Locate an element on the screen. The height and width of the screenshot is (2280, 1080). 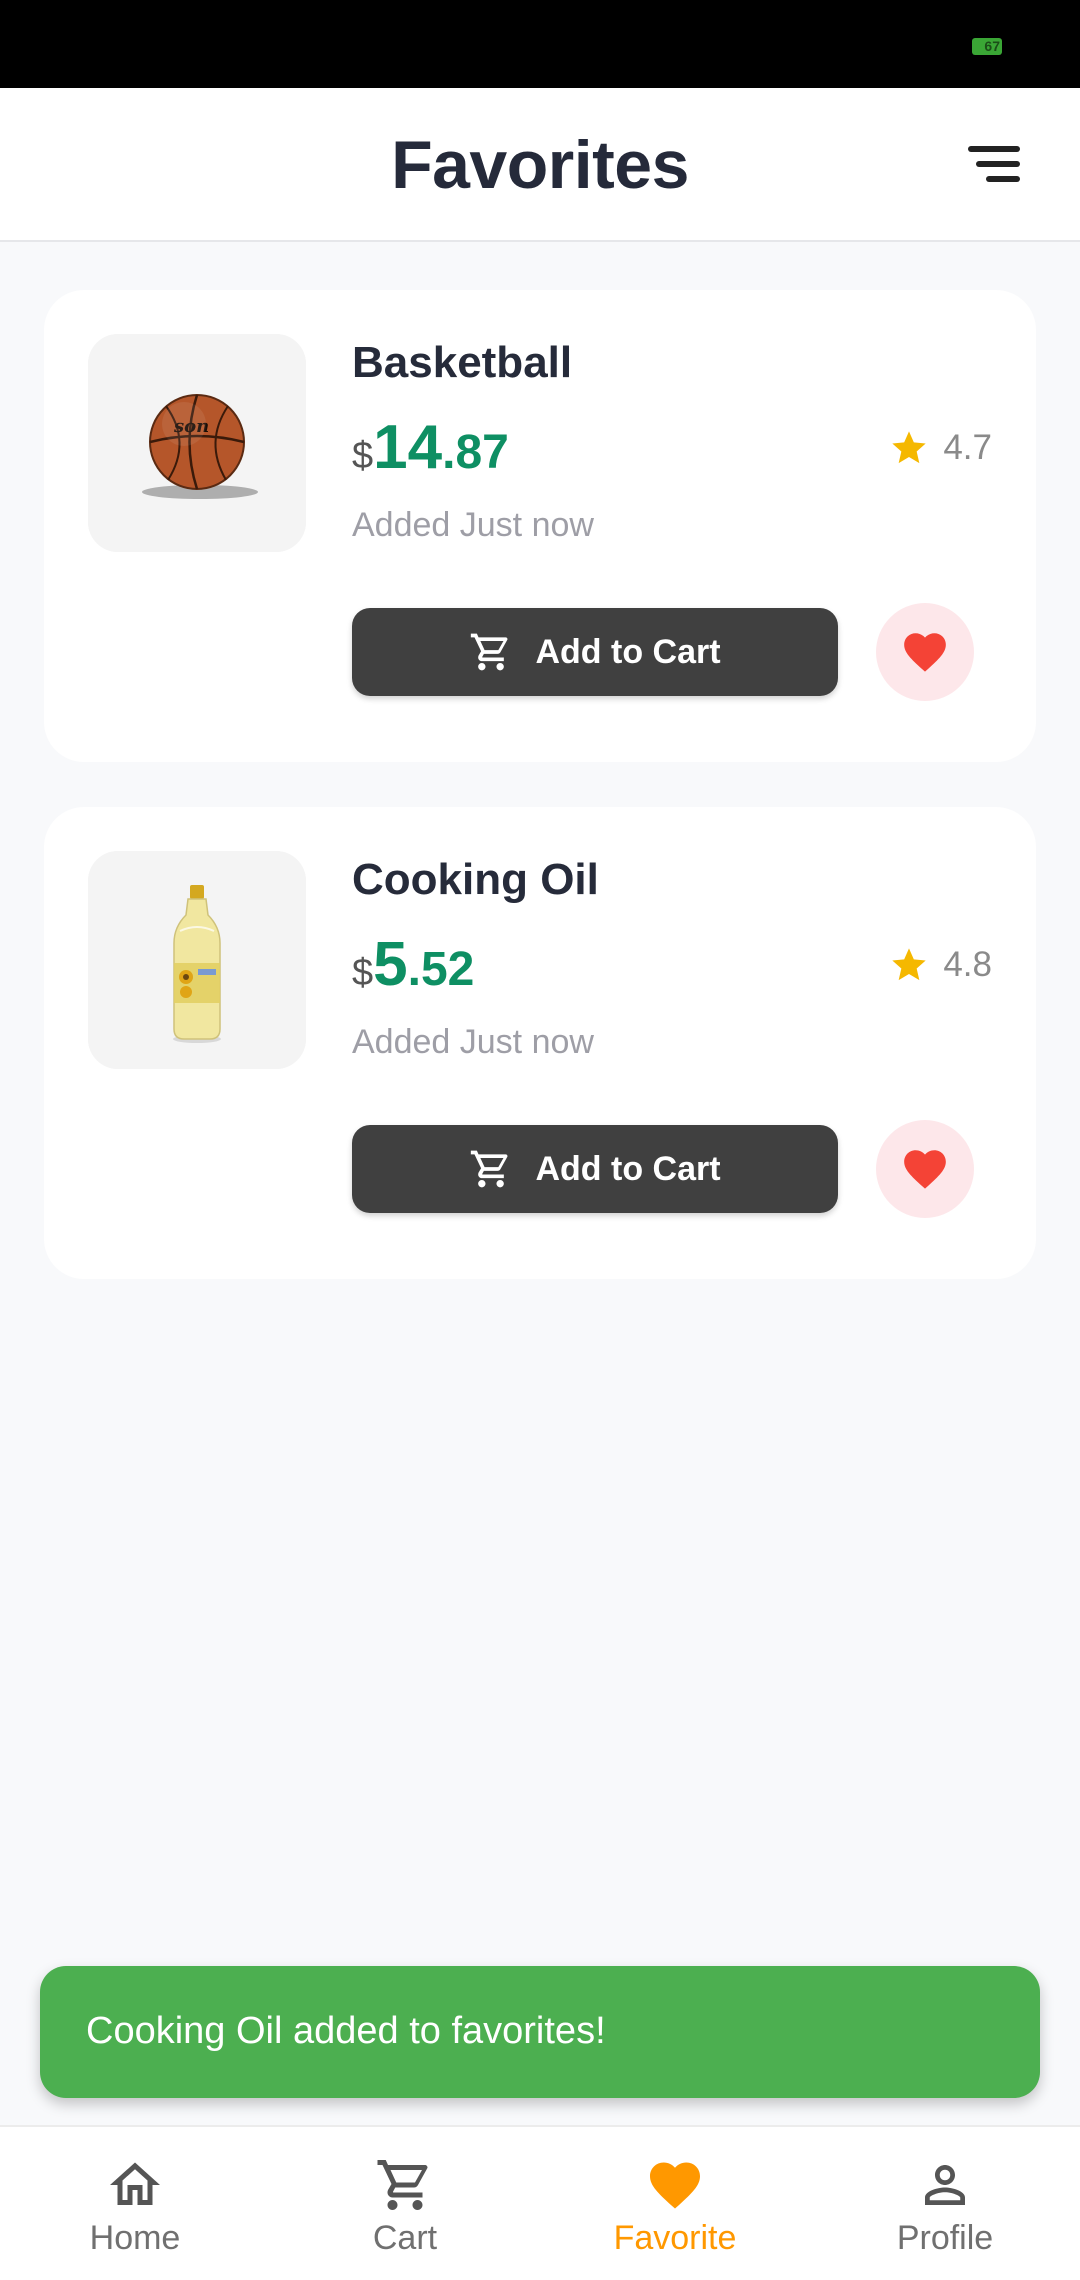
sort-menu-button is located at coordinates (994, 166).